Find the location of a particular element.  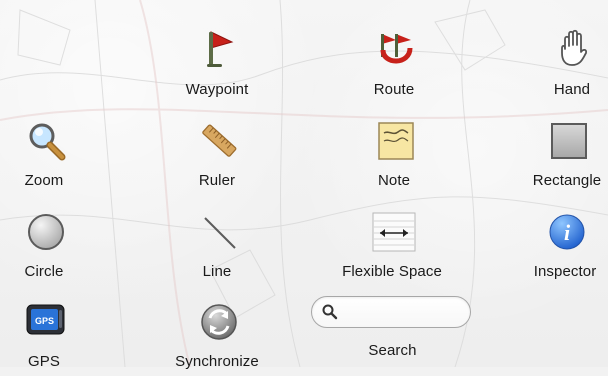

svg-text: i is located at coordinates (567, 232).